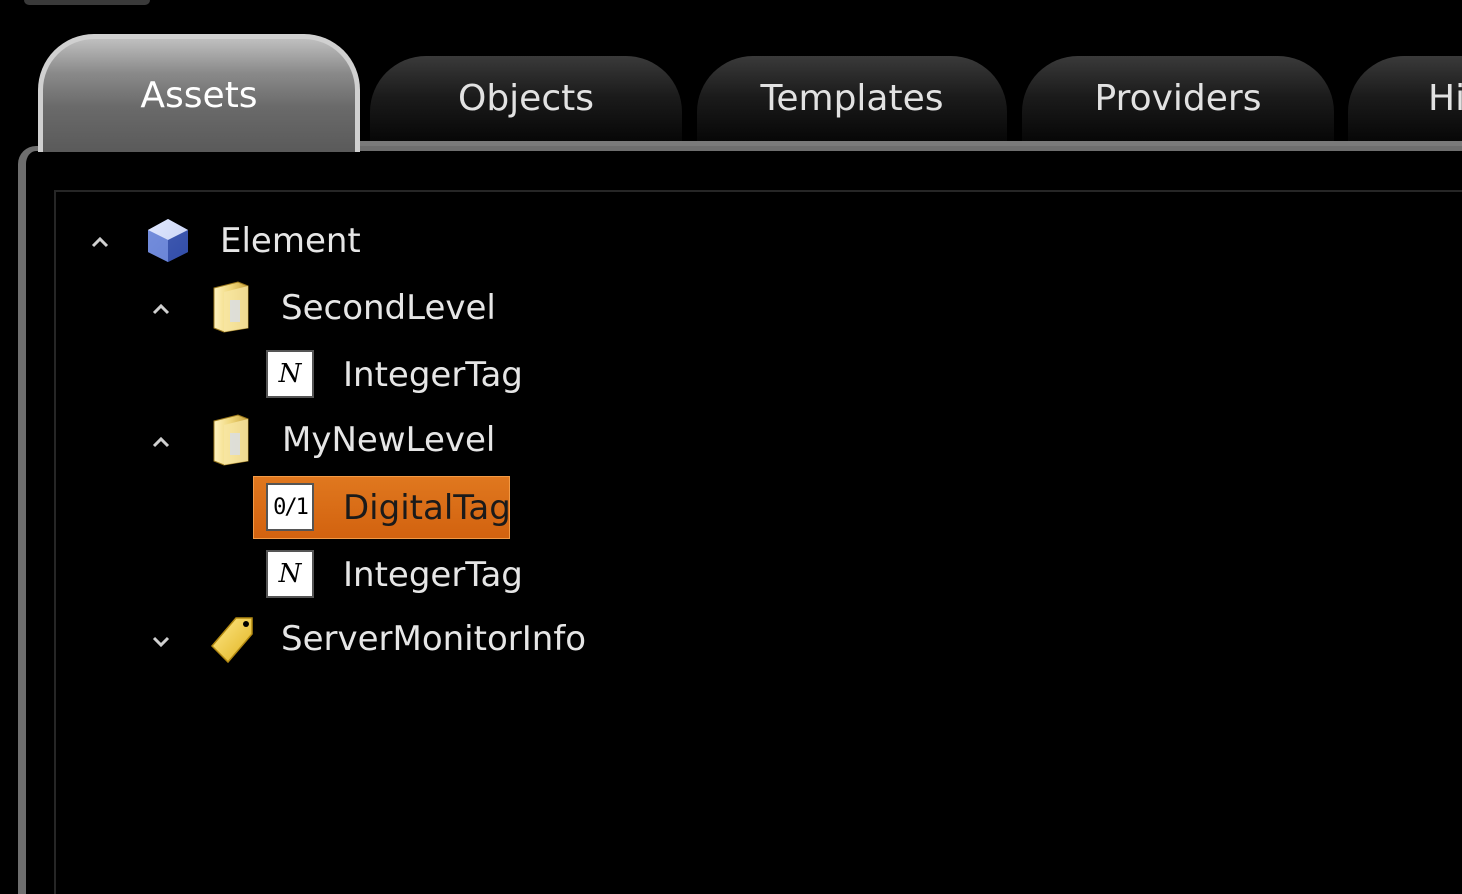 This screenshot has height=894, width=1462. I want to click on tree-item-element: Element, so click(290, 241).